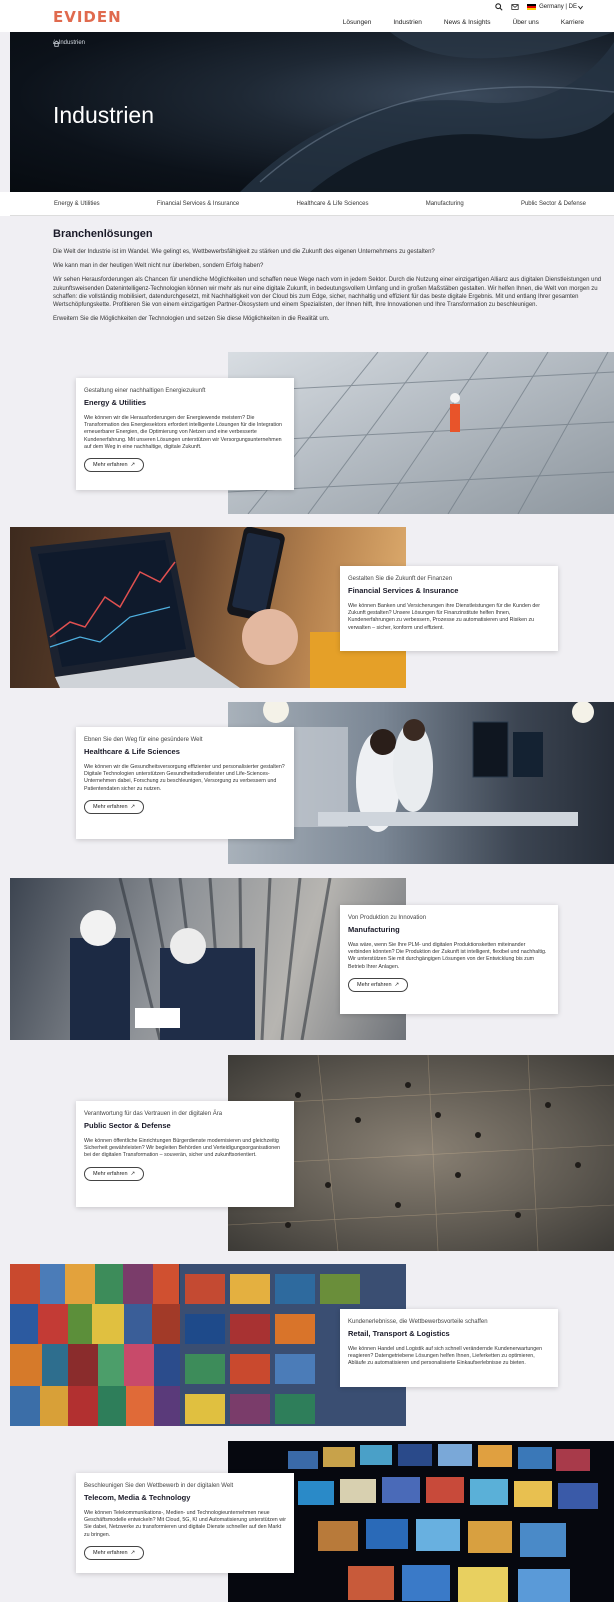 The image size is (614, 1602). I want to click on tab-public-sector: Public Sector & Defense, so click(553, 204).